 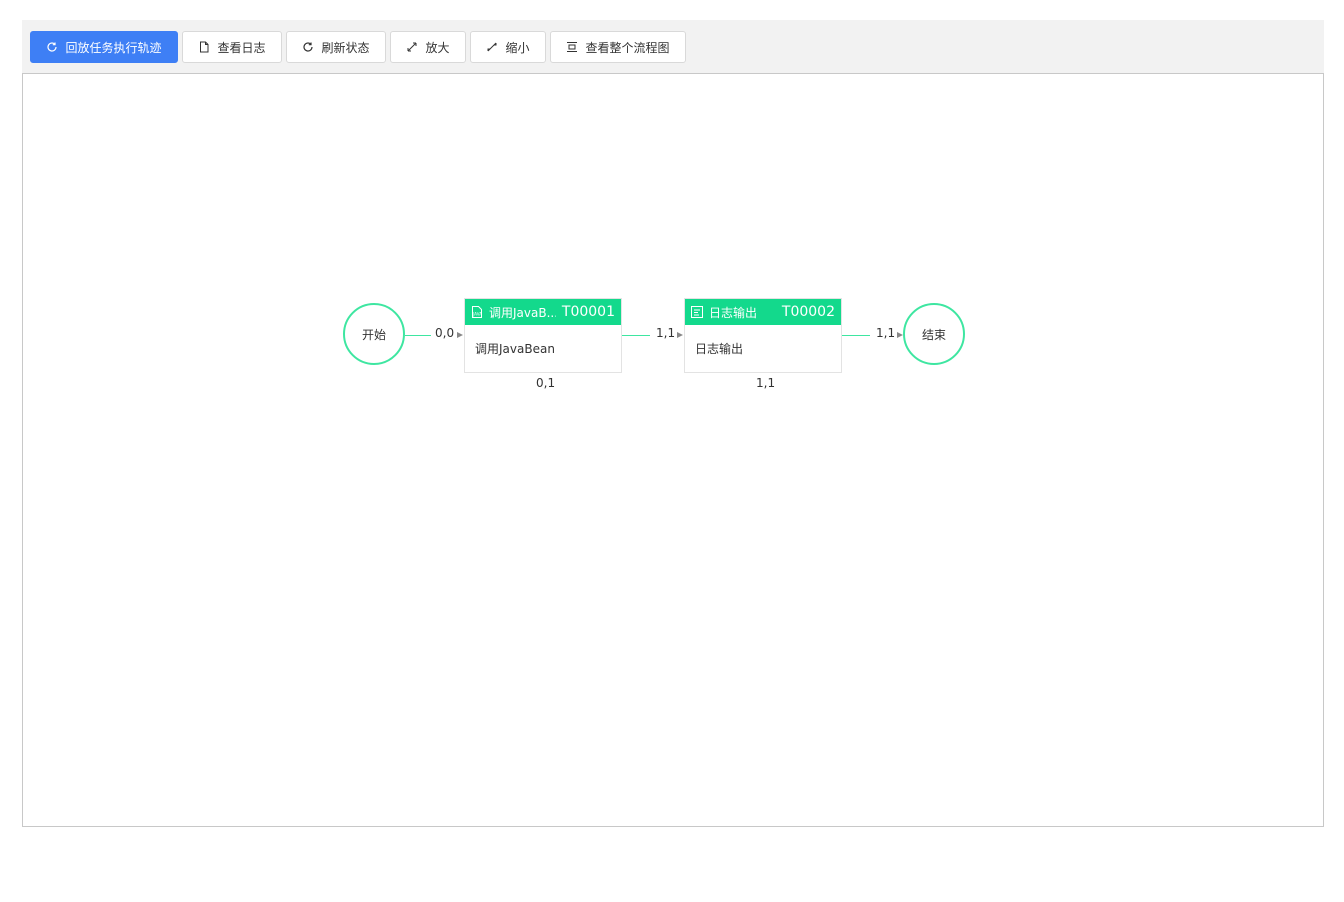 I want to click on task-body: 日志输出, so click(x=719, y=349).